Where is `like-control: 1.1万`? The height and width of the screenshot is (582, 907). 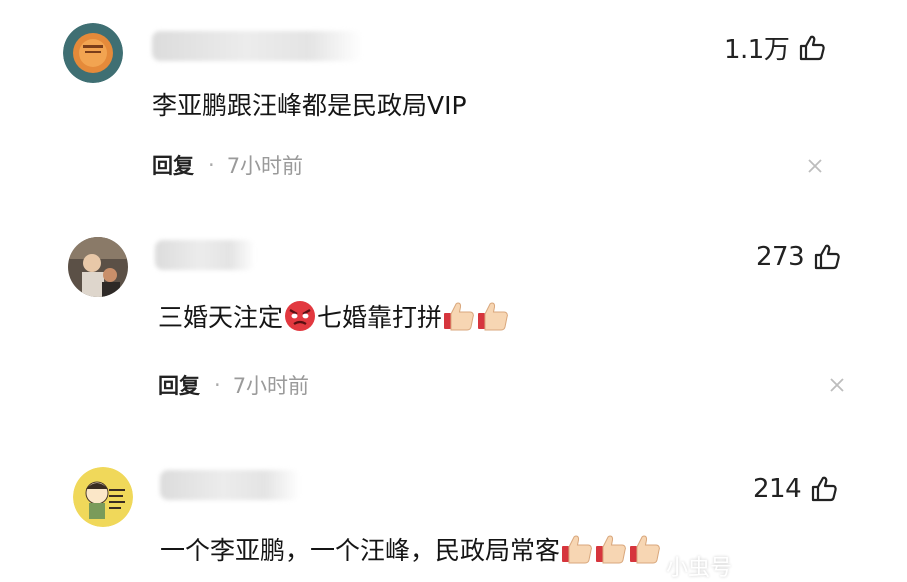 like-control: 1.1万 is located at coordinates (775, 47).